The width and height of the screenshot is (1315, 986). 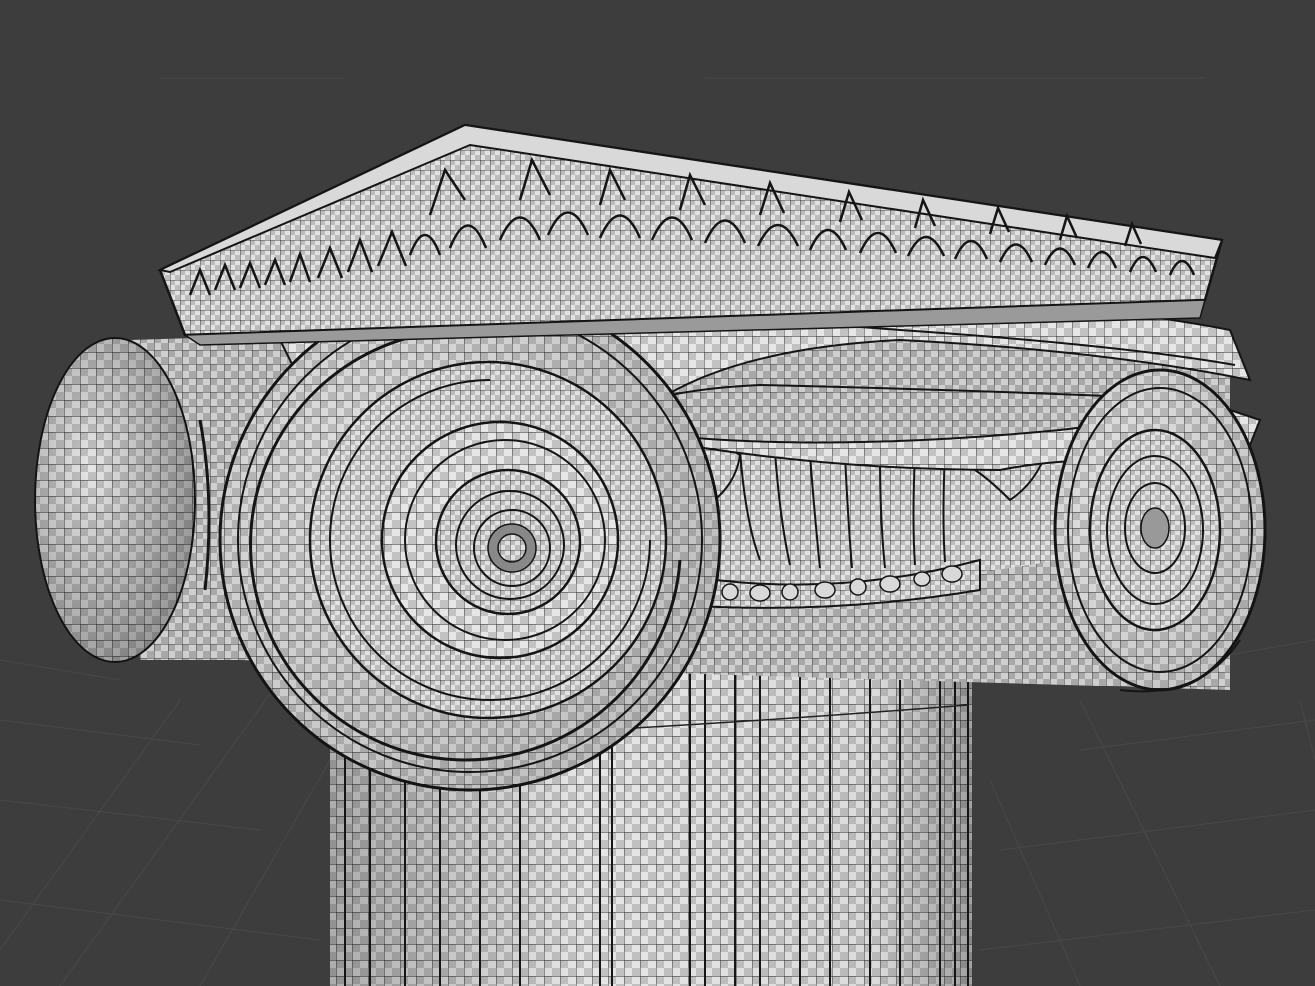 What do you see at coordinates (1160, 530) in the screenshot?
I see `right-volute-scroll` at bounding box center [1160, 530].